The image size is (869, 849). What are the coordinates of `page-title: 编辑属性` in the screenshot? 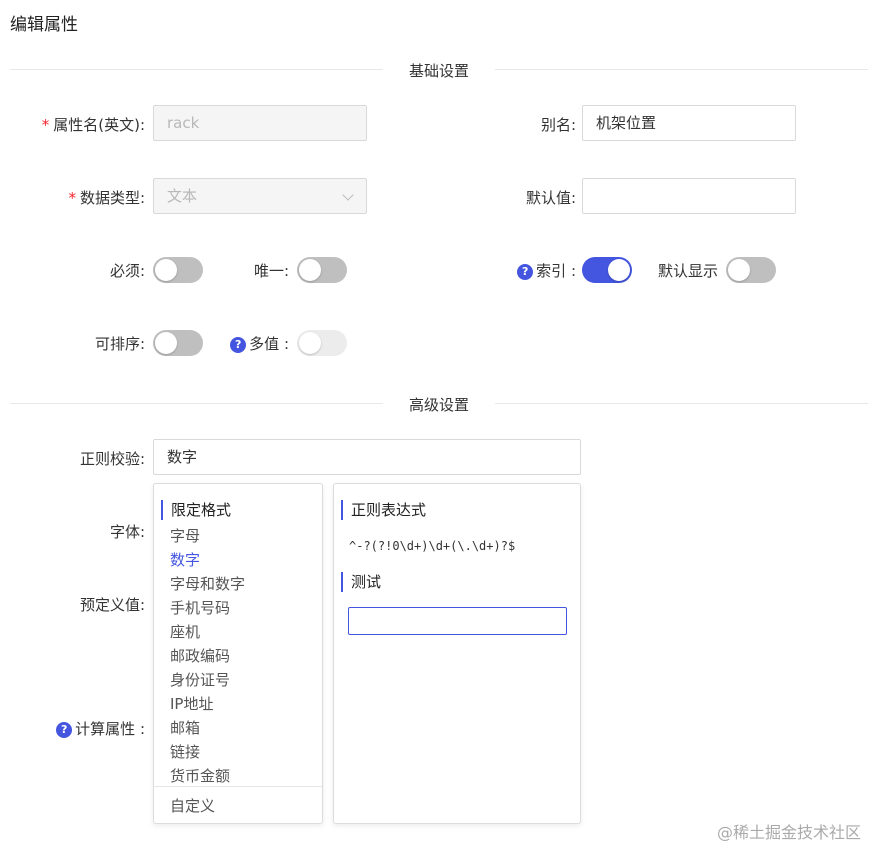 It's located at (44, 25).